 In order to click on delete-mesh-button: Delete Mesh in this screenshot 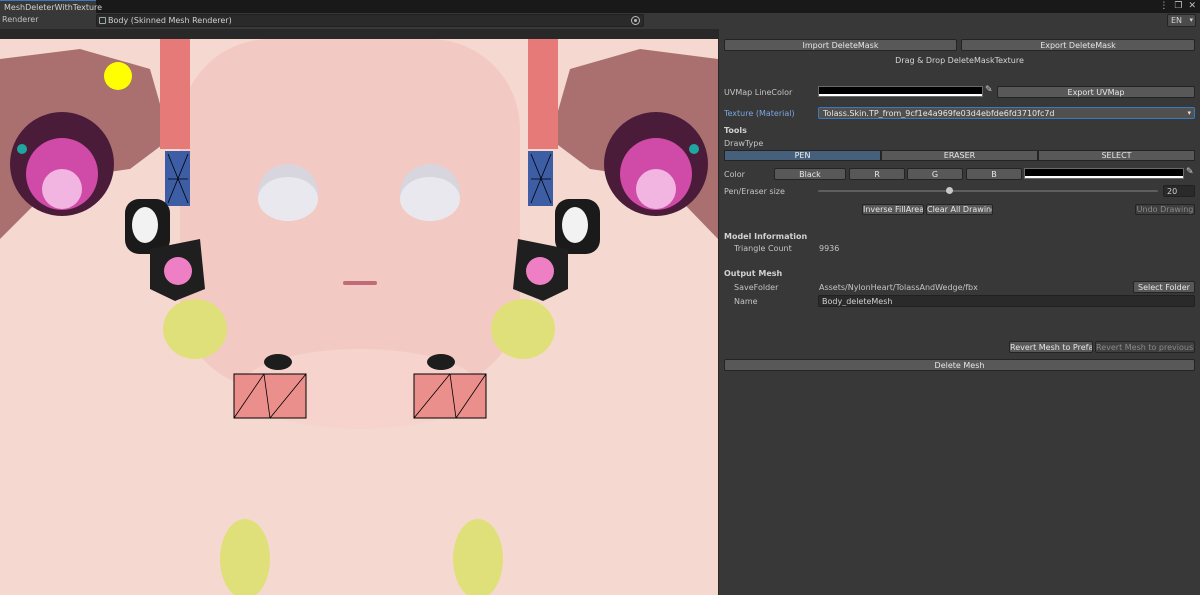, I will do `click(959, 365)`.